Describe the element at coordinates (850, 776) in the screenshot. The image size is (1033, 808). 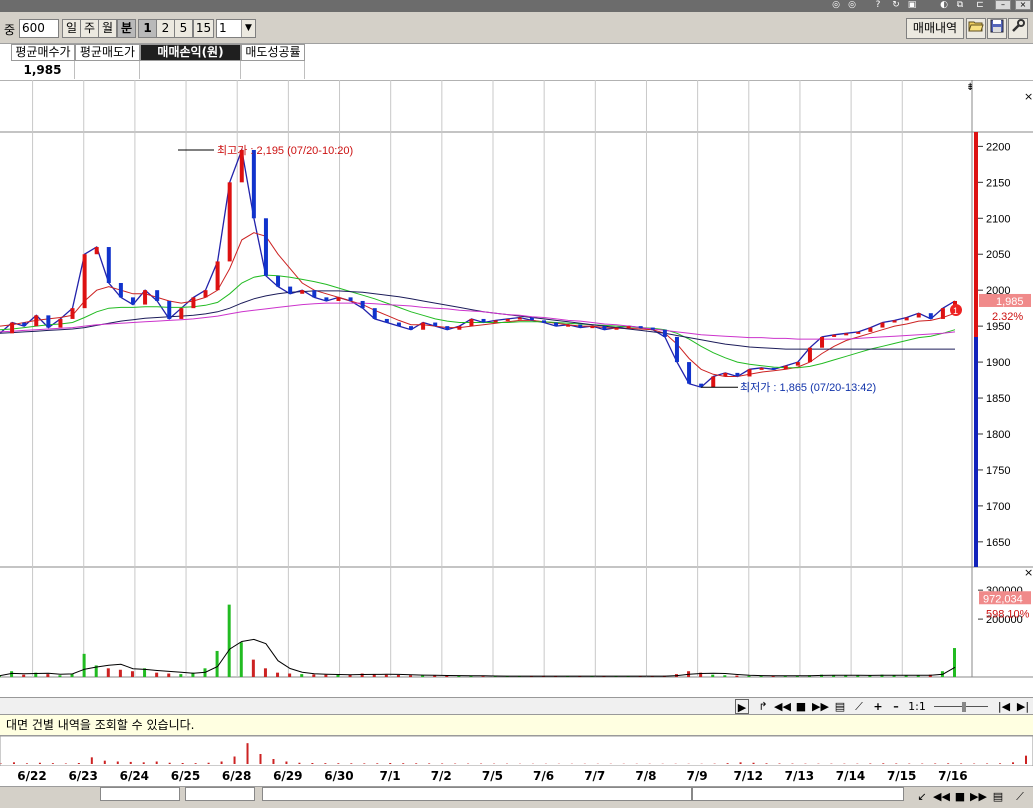
I see `date-label: 7/14` at that location.